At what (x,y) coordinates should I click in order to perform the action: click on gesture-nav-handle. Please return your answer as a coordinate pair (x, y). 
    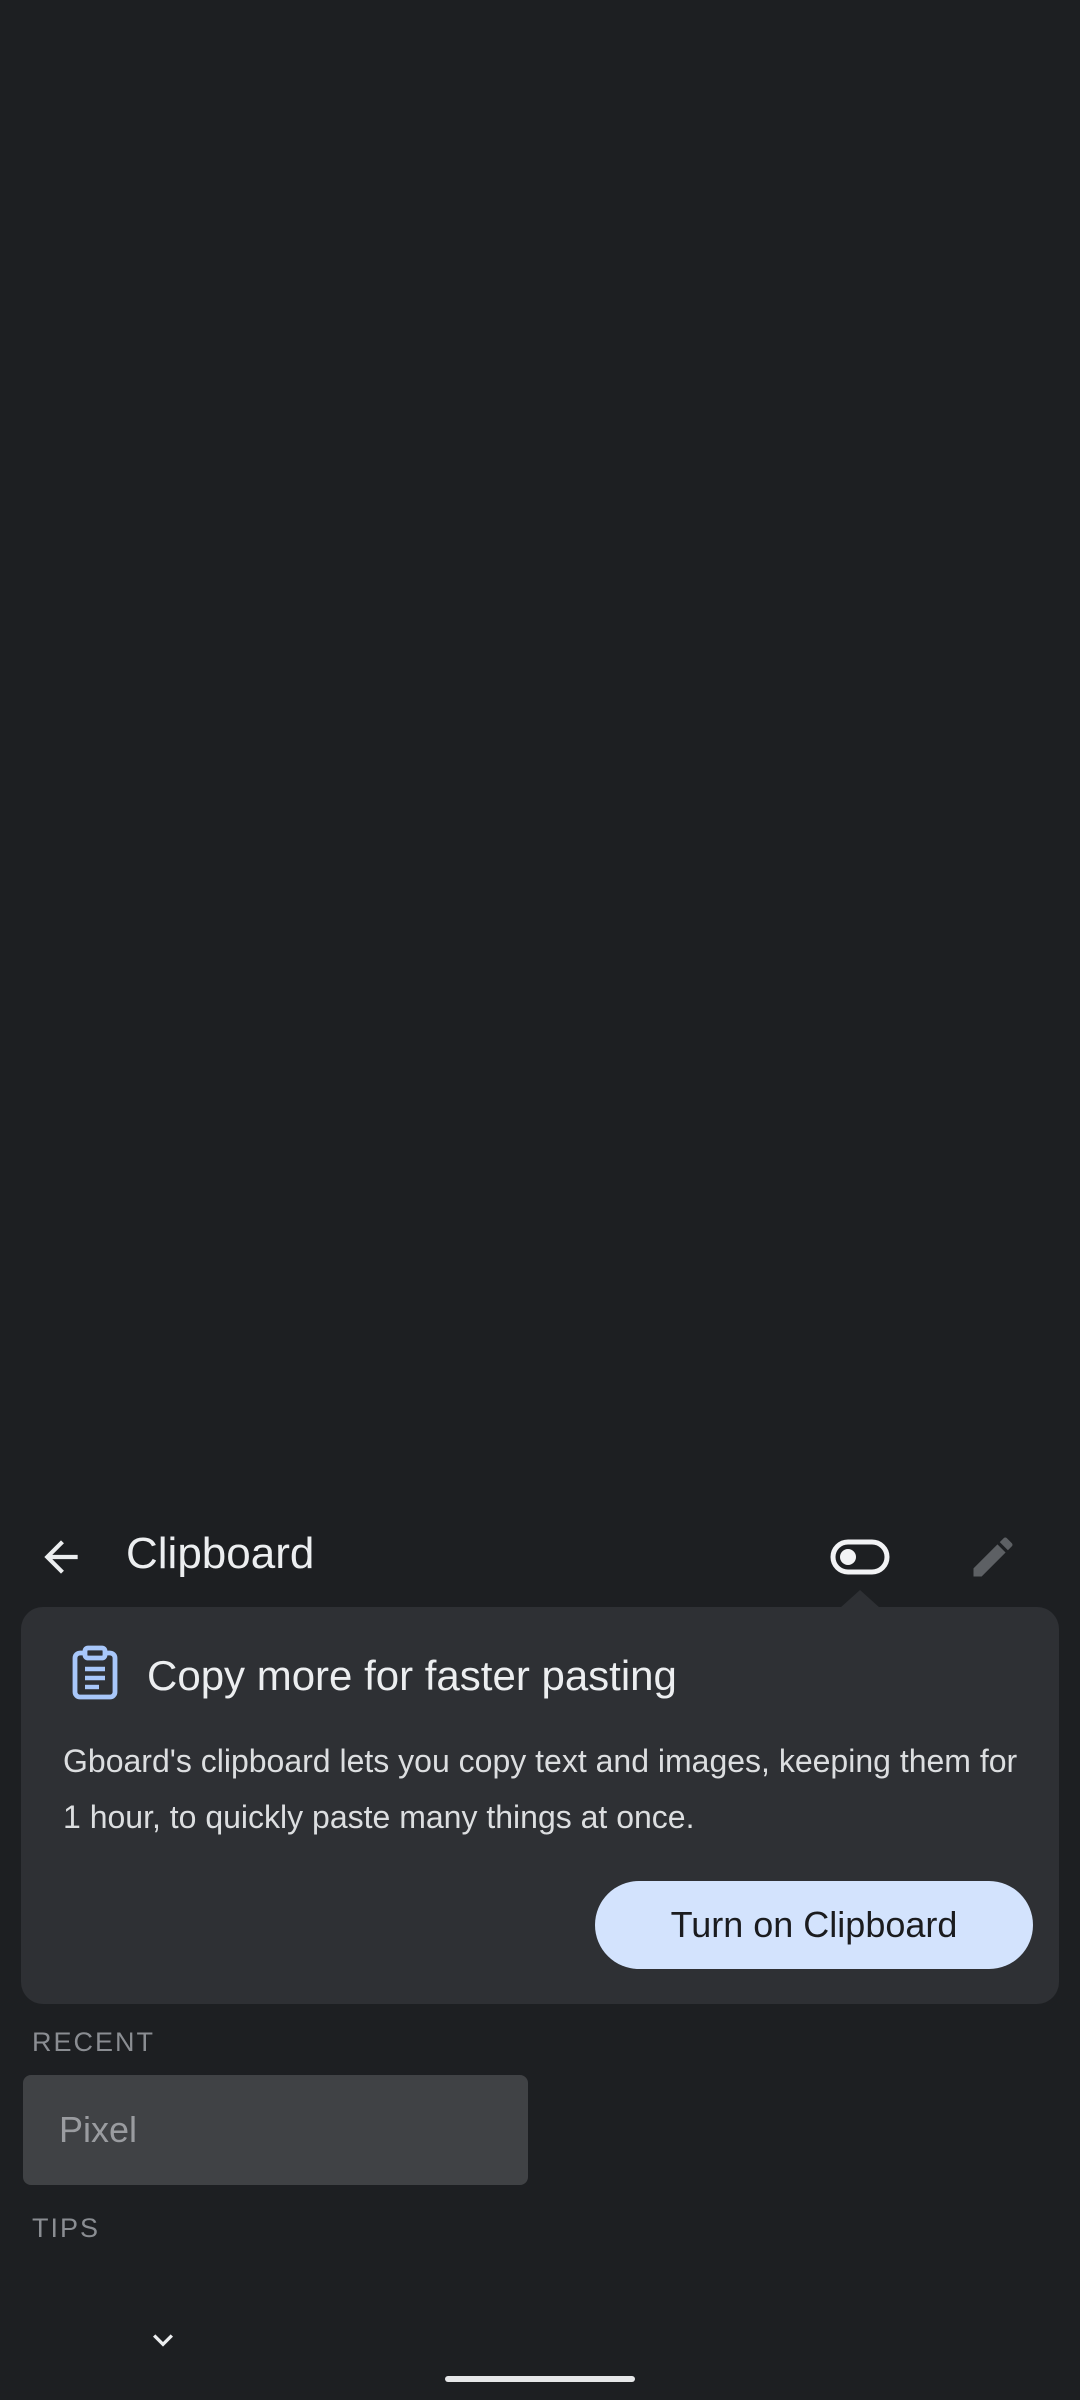
    Looking at the image, I should click on (540, 2379).